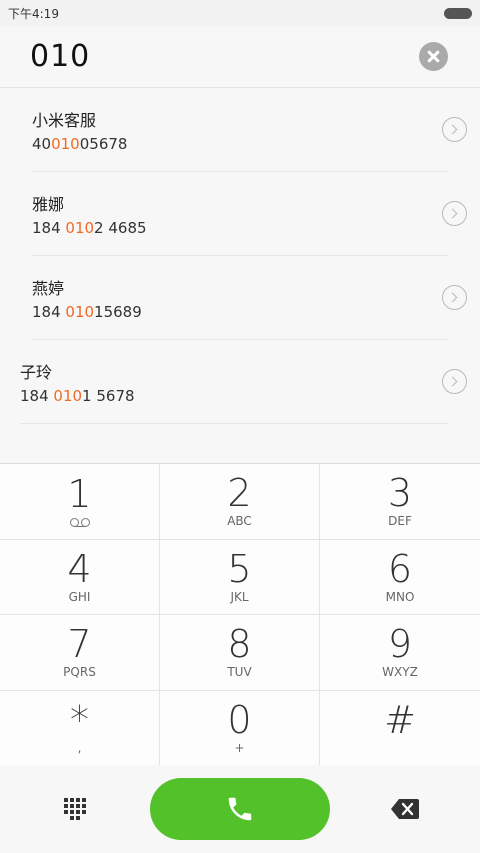 The height and width of the screenshot is (853, 480). Describe the element at coordinates (108, 395) in the screenshot. I see `number-suffix: 1 5678` at that location.